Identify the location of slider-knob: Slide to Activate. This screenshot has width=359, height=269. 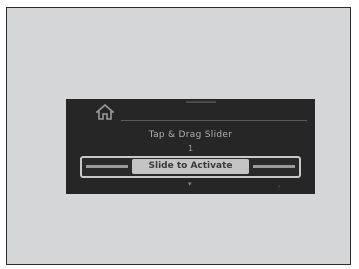
(190, 166).